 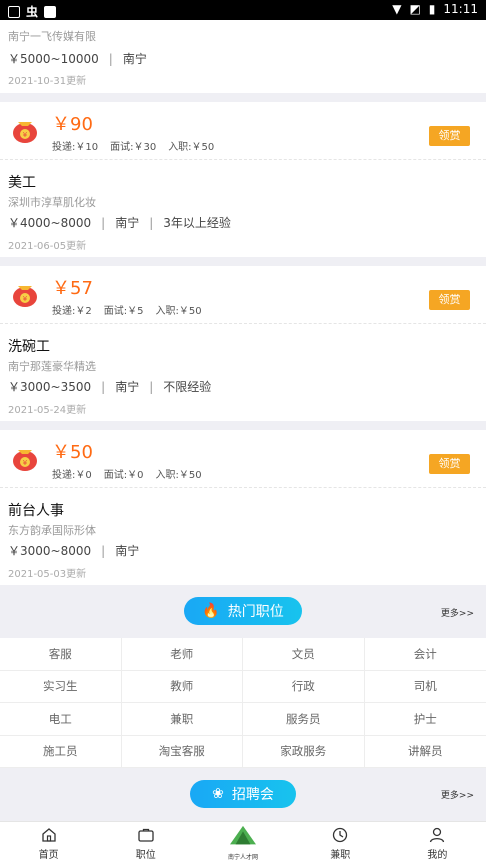 I want to click on deliver-reward: 投递:￥0, so click(x=72, y=475).